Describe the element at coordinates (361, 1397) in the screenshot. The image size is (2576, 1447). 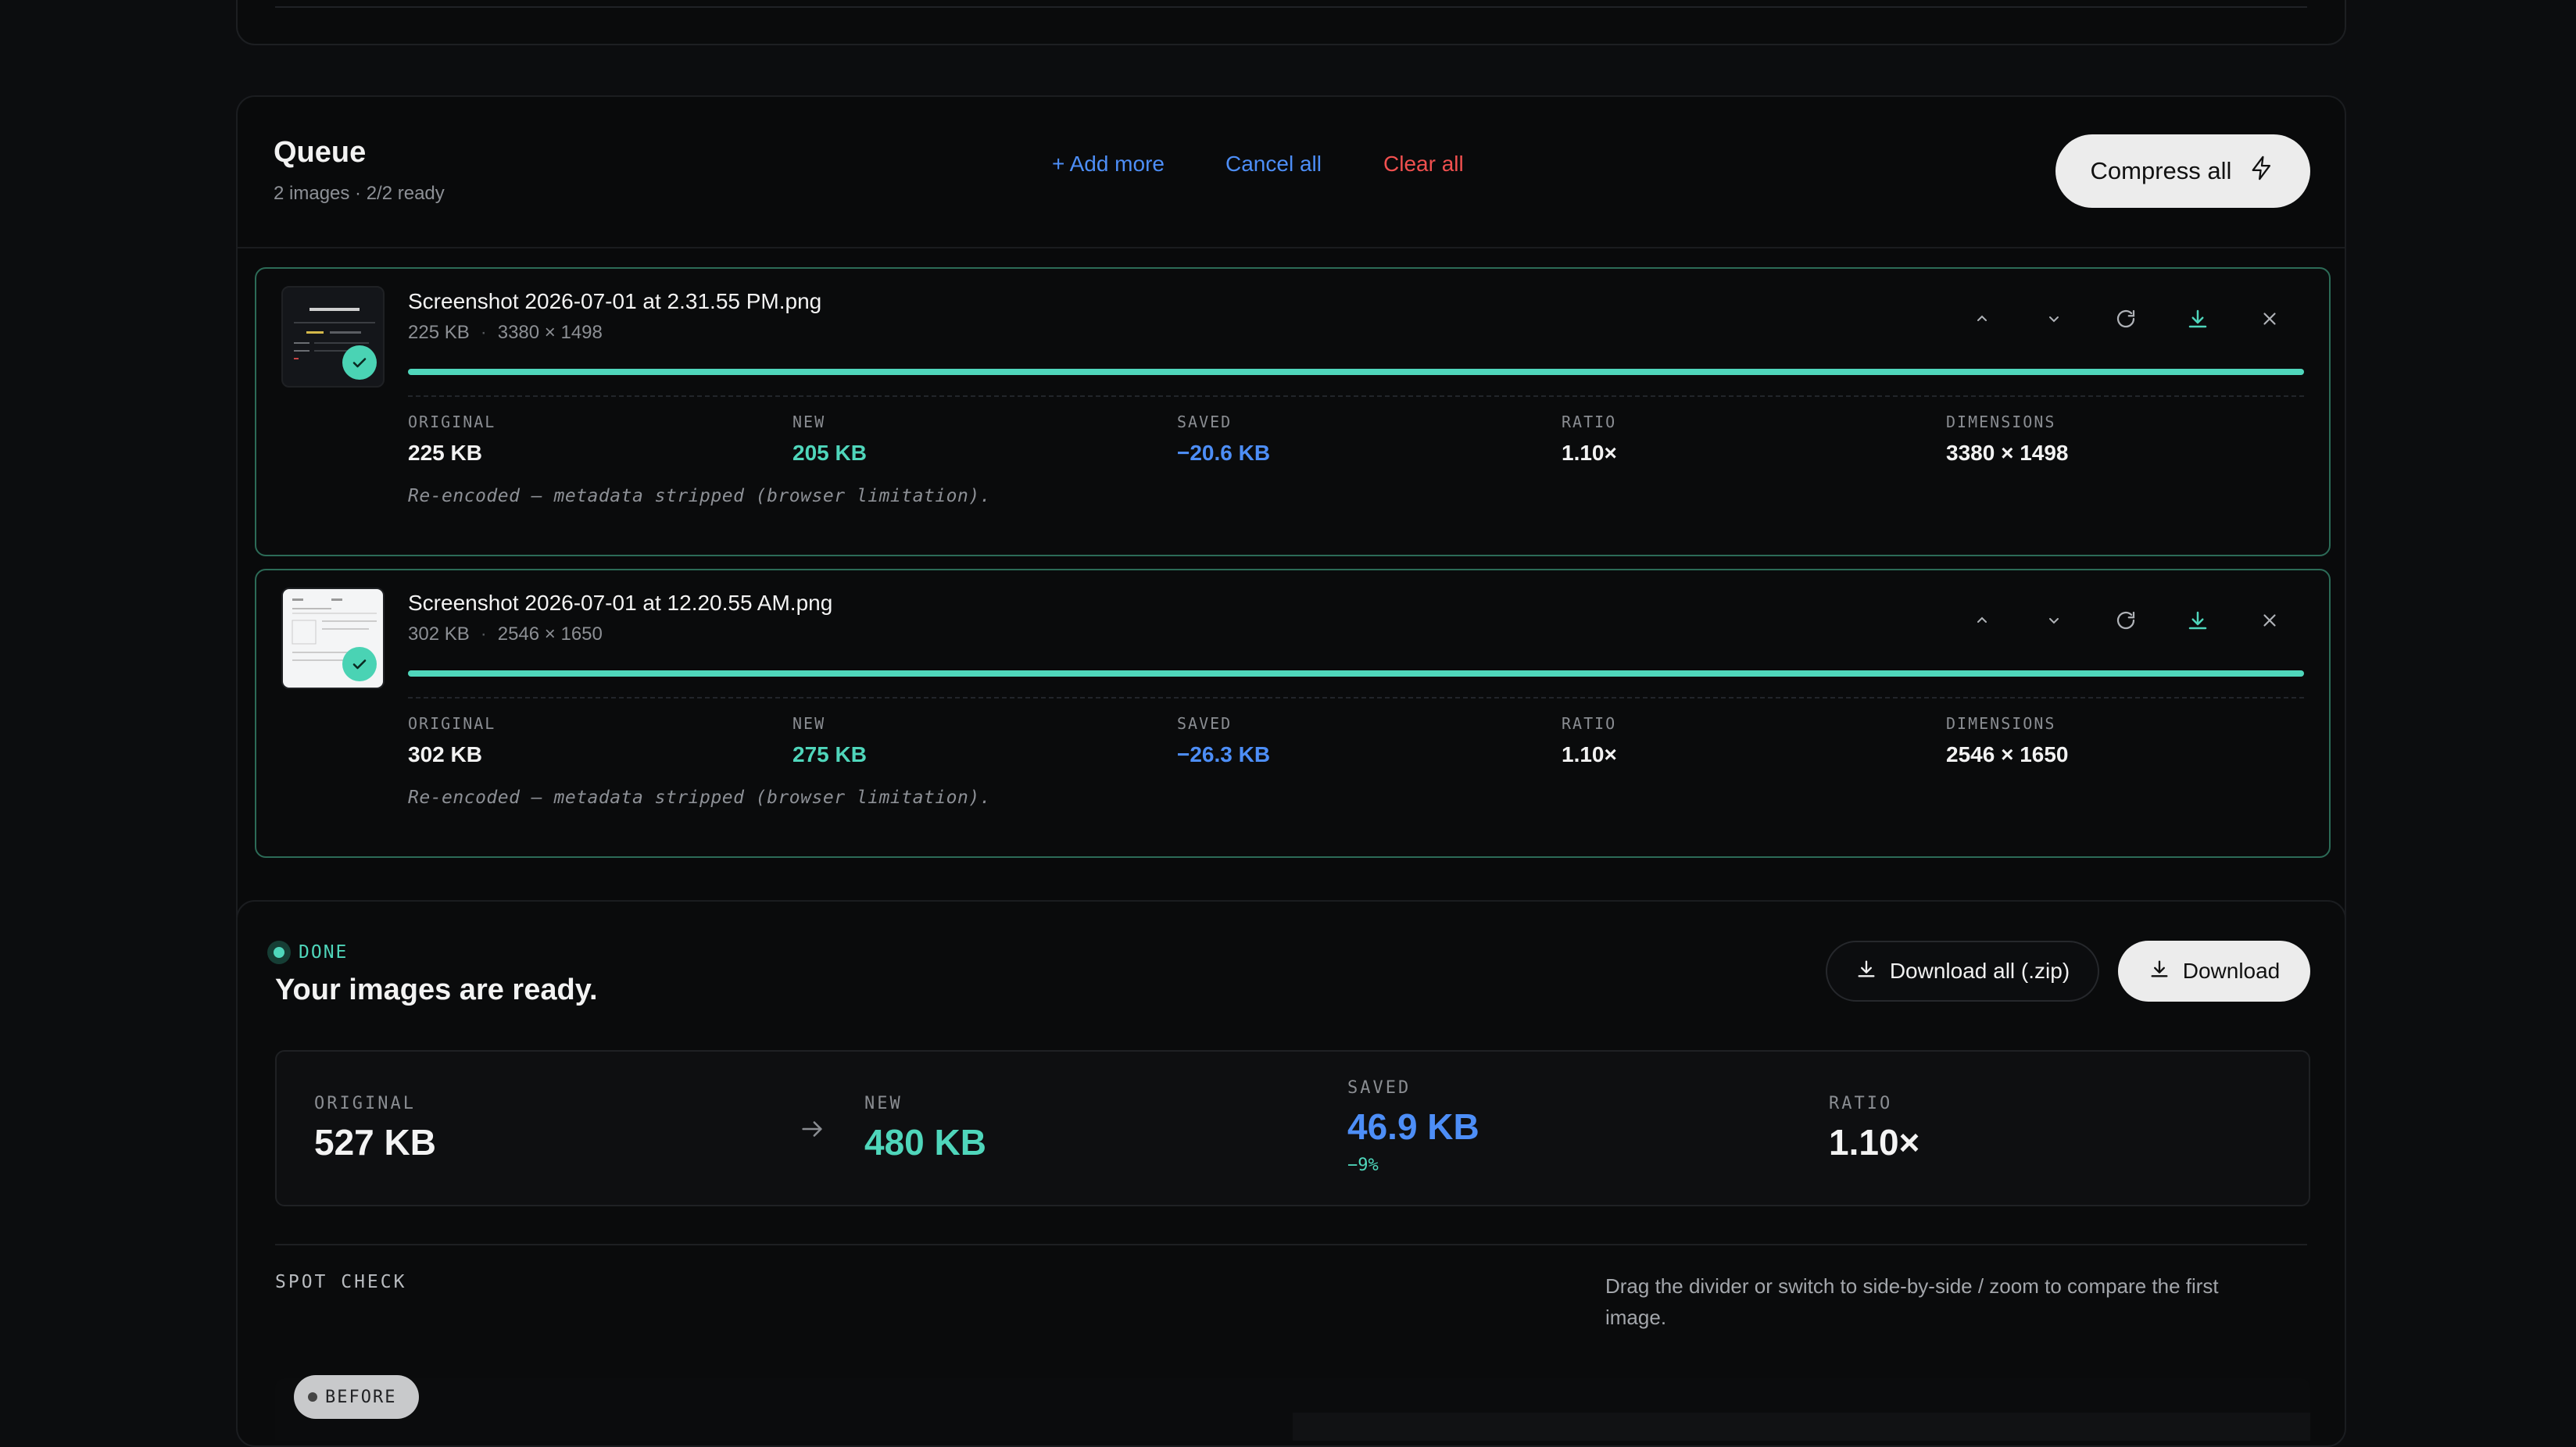
I see `before-label: BEFORE` at that location.